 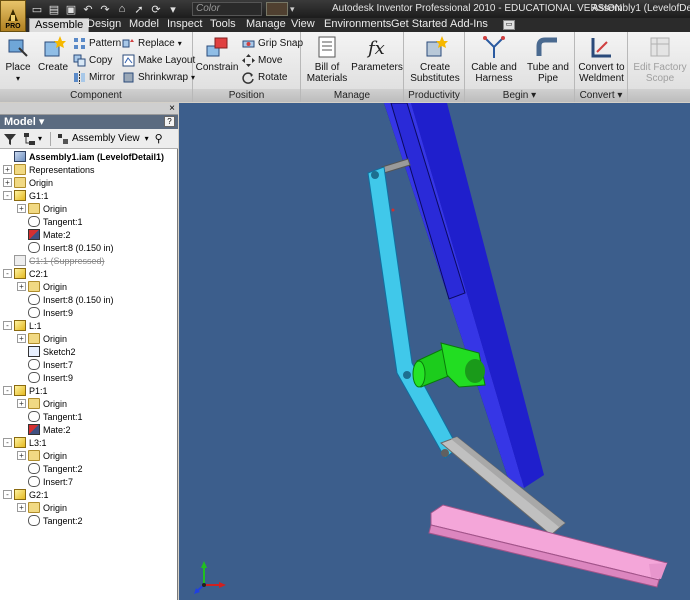 I want to click on shrinkwrap-button: Shrinkwrap ▾, so click(x=158, y=77).